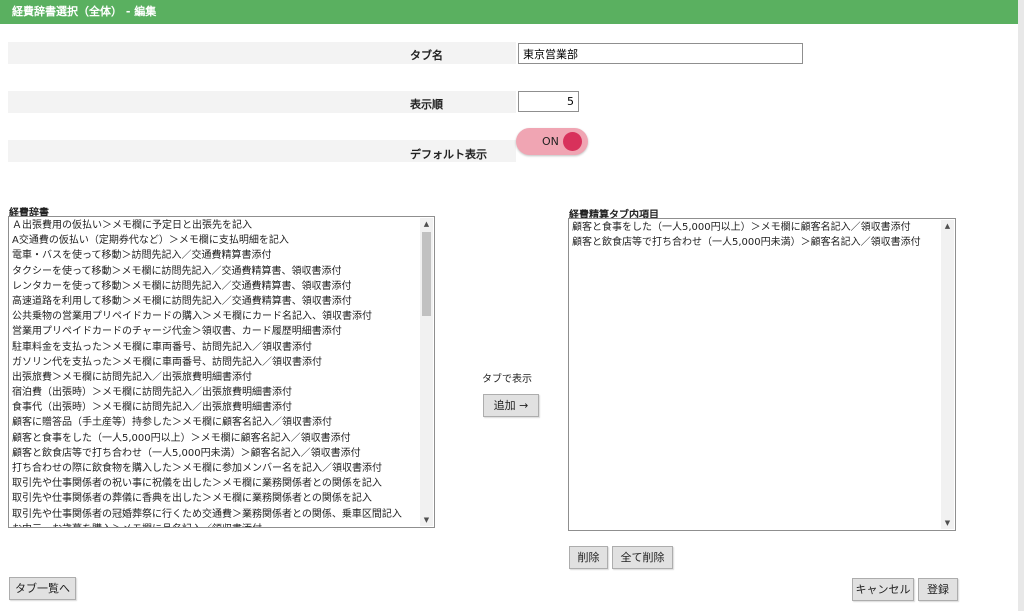 The image size is (1024, 611). What do you see at coordinates (215, 271) in the screenshot?
I see `list-item: タクシーを使って移動＞メモ欄に訪問先記入／交通費精算書、領収書添付` at bounding box center [215, 271].